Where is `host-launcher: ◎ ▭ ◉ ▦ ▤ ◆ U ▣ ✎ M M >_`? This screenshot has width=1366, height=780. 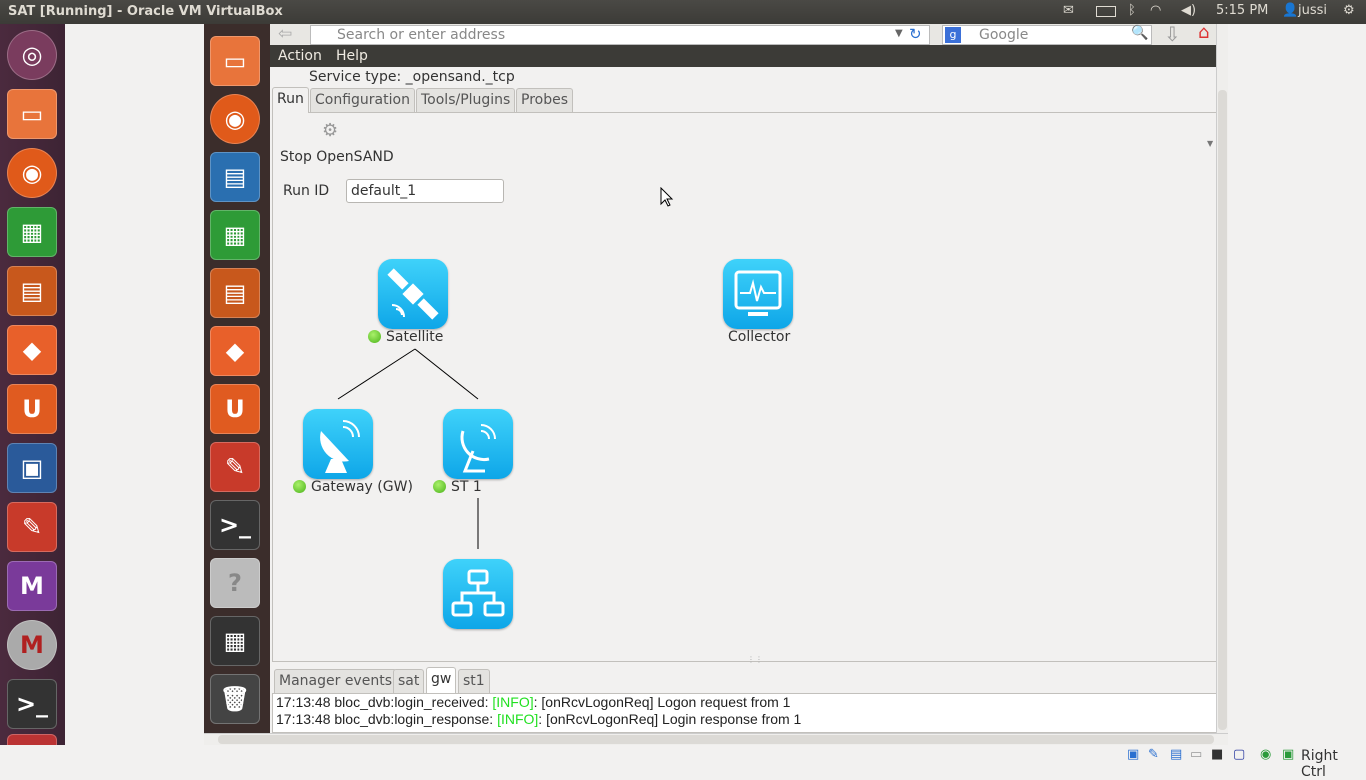
host-launcher: ◎ ▭ ◉ ▦ ▤ ◆ U ▣ ✎ M M >_ is located at coordinates (32, 396).